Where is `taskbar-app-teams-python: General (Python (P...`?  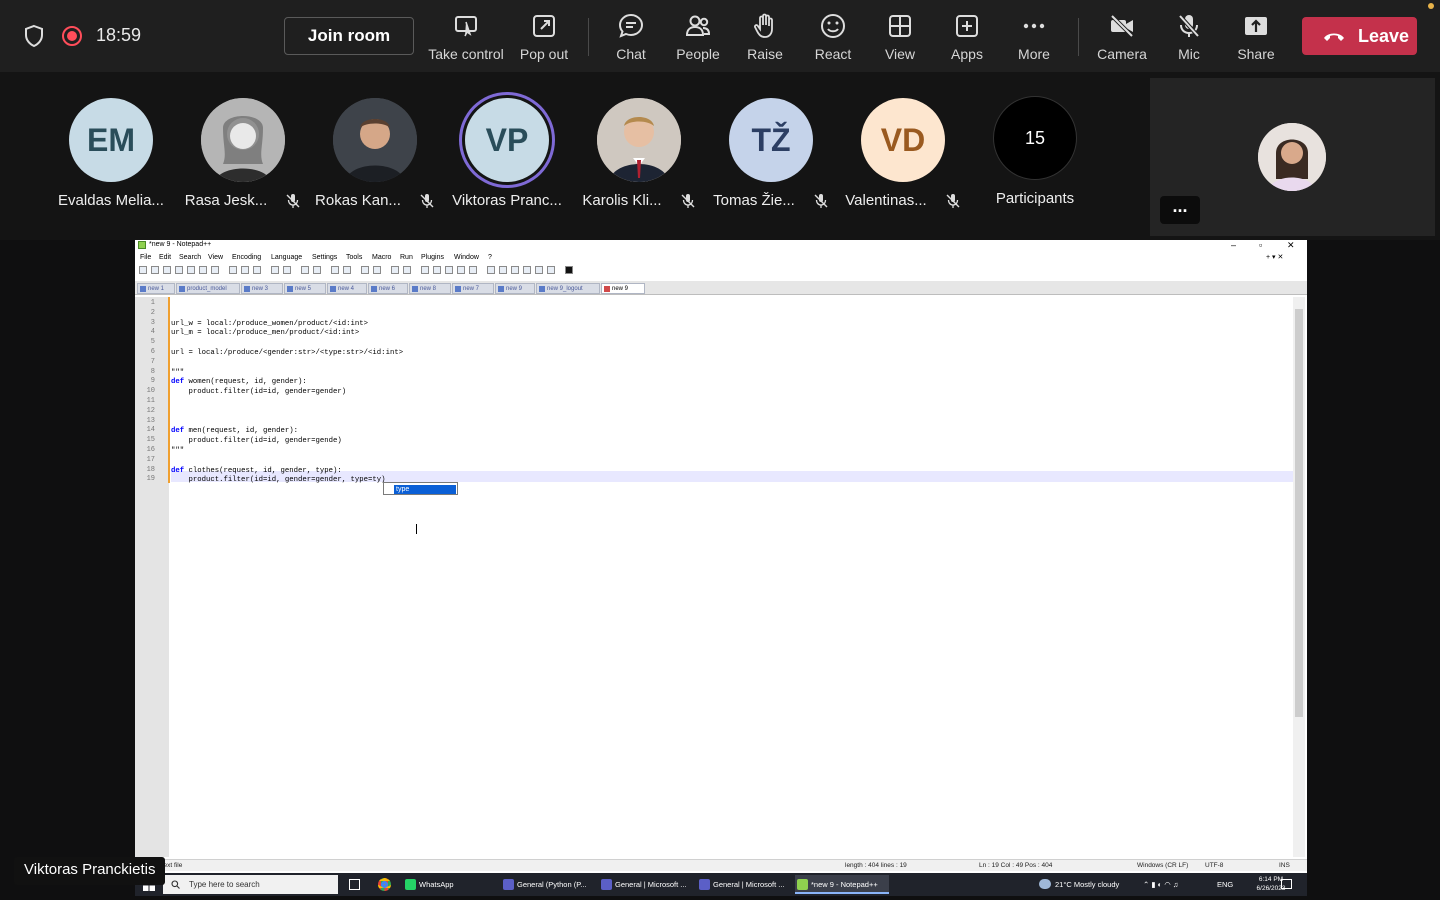
taskbar-app-teams-python: General (Python (P... is located at coordinates (547, 884).